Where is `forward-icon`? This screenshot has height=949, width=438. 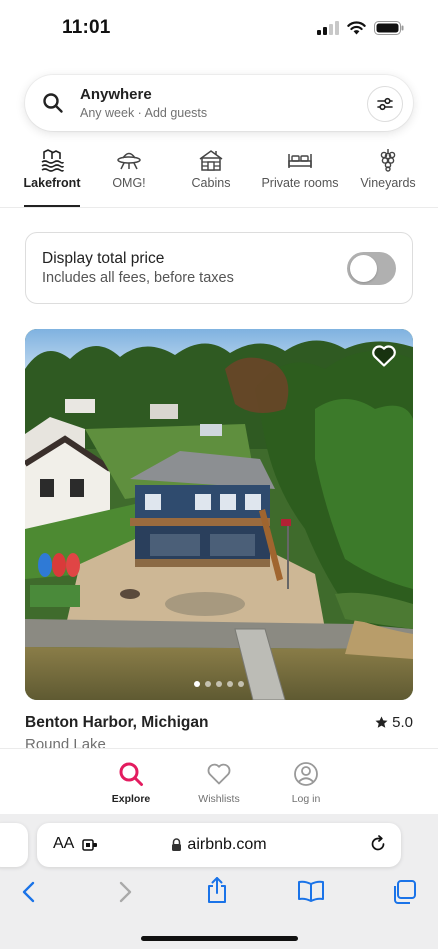
forward-icon is located at coordinates (125, 892).